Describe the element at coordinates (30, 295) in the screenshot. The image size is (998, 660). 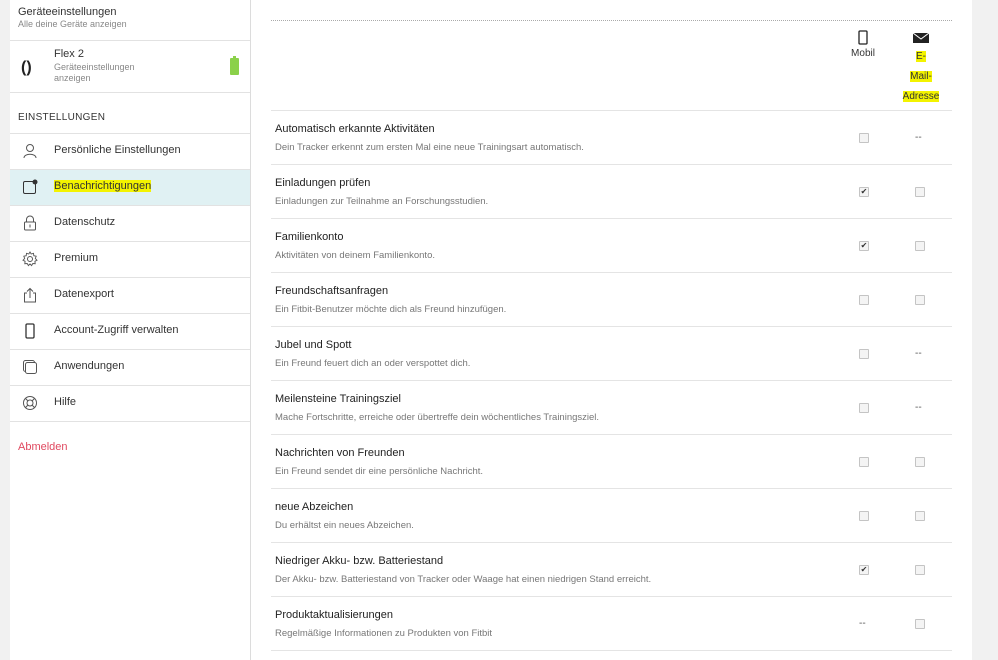
I see `export-icon` at that location.